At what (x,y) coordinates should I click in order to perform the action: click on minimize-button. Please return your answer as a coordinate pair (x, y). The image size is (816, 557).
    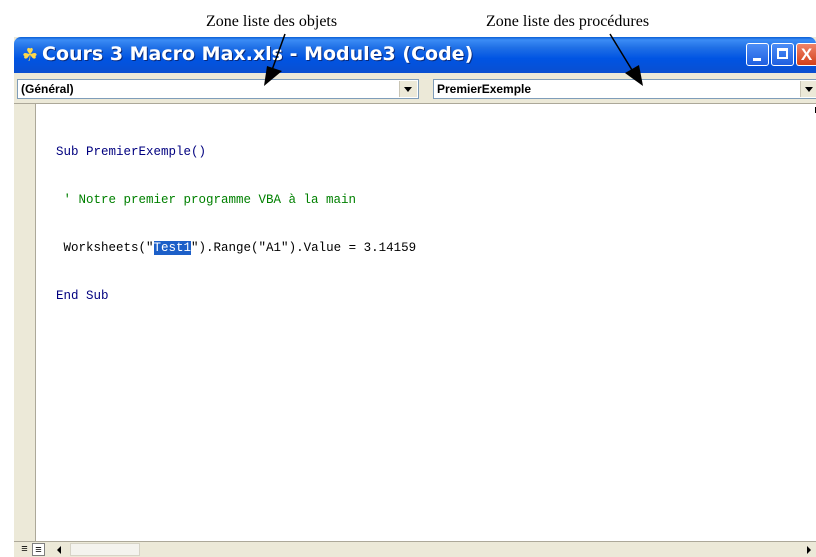
    Looking at the image, I should click on (757, 54).